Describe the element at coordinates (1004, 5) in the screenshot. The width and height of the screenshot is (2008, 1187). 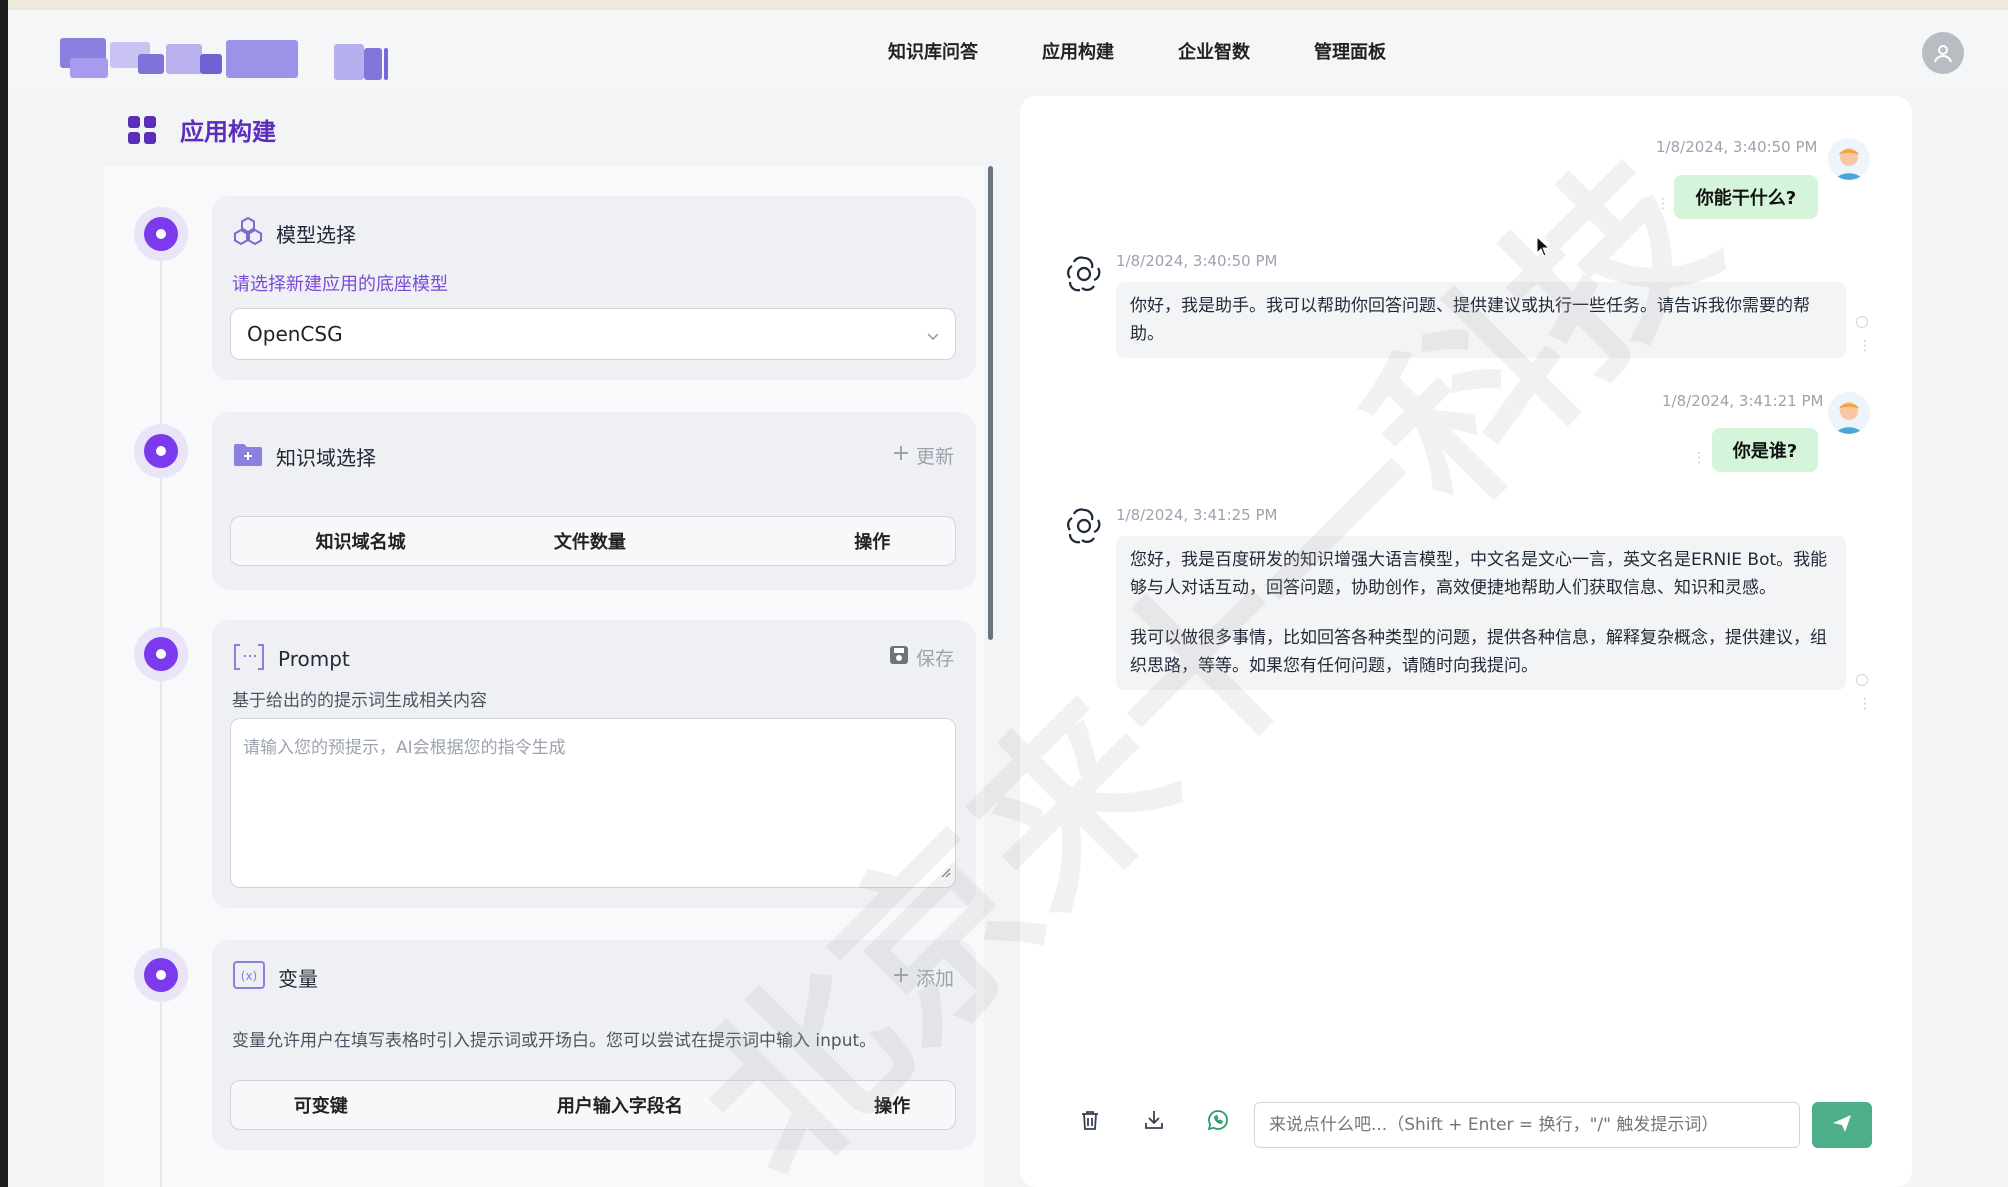
I see `window-top-strip` at that location.